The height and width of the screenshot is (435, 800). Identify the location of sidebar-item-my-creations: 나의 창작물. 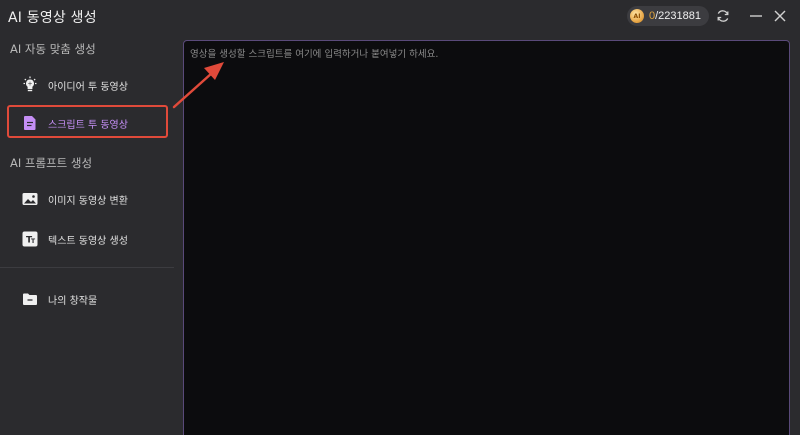
(88, 299).